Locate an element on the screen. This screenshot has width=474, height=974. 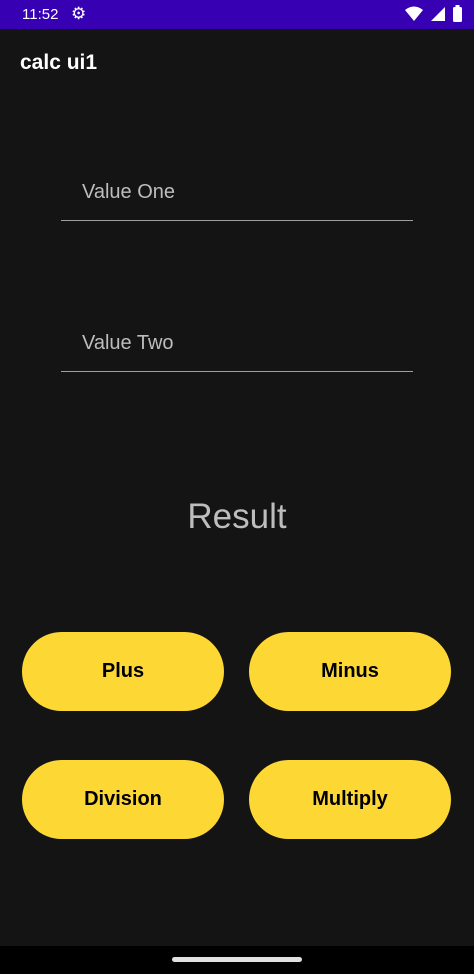
home-gesture-handle is located at coordinates (237, 959).